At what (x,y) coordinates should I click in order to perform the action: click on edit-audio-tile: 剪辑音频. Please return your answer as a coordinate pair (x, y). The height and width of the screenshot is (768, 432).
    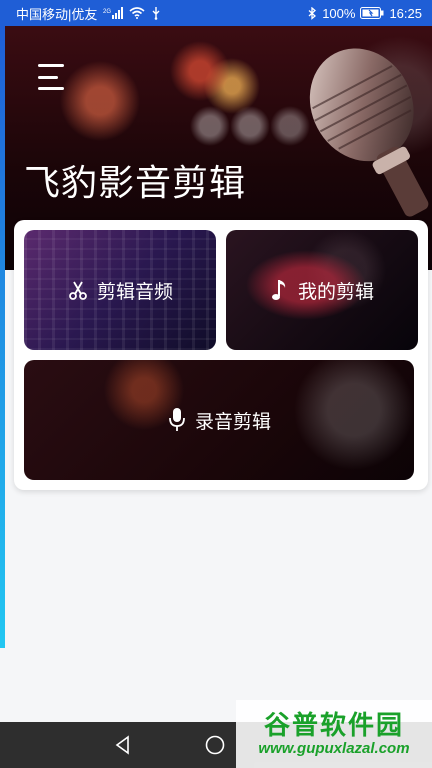
    Looking at the image, I should click on (120, 290).